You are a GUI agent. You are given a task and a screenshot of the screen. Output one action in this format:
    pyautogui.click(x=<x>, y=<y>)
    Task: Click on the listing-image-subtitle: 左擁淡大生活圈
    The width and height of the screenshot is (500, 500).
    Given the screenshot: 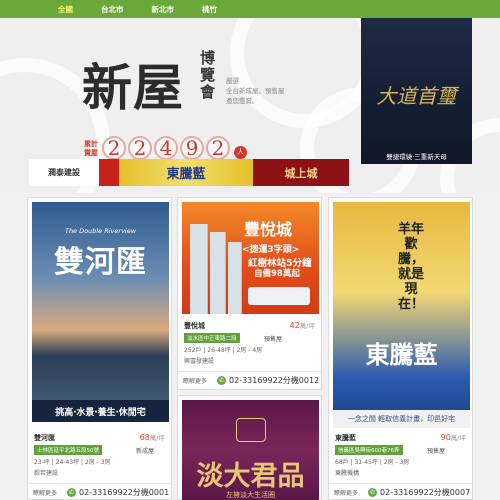 What is the action you would take?
    pyautogui.click(x=250, y=495)
    